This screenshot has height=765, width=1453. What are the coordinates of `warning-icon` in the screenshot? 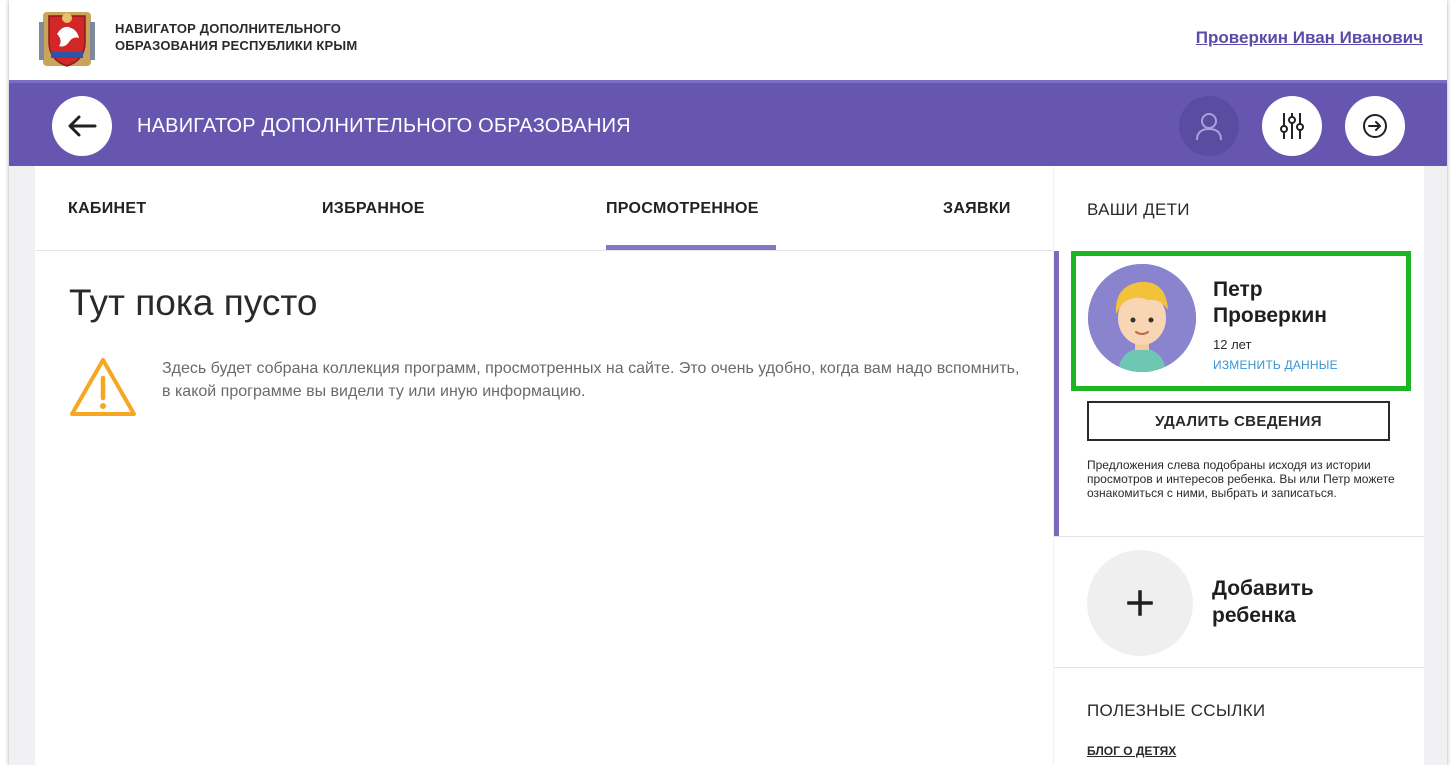 It's located at (103, 387).